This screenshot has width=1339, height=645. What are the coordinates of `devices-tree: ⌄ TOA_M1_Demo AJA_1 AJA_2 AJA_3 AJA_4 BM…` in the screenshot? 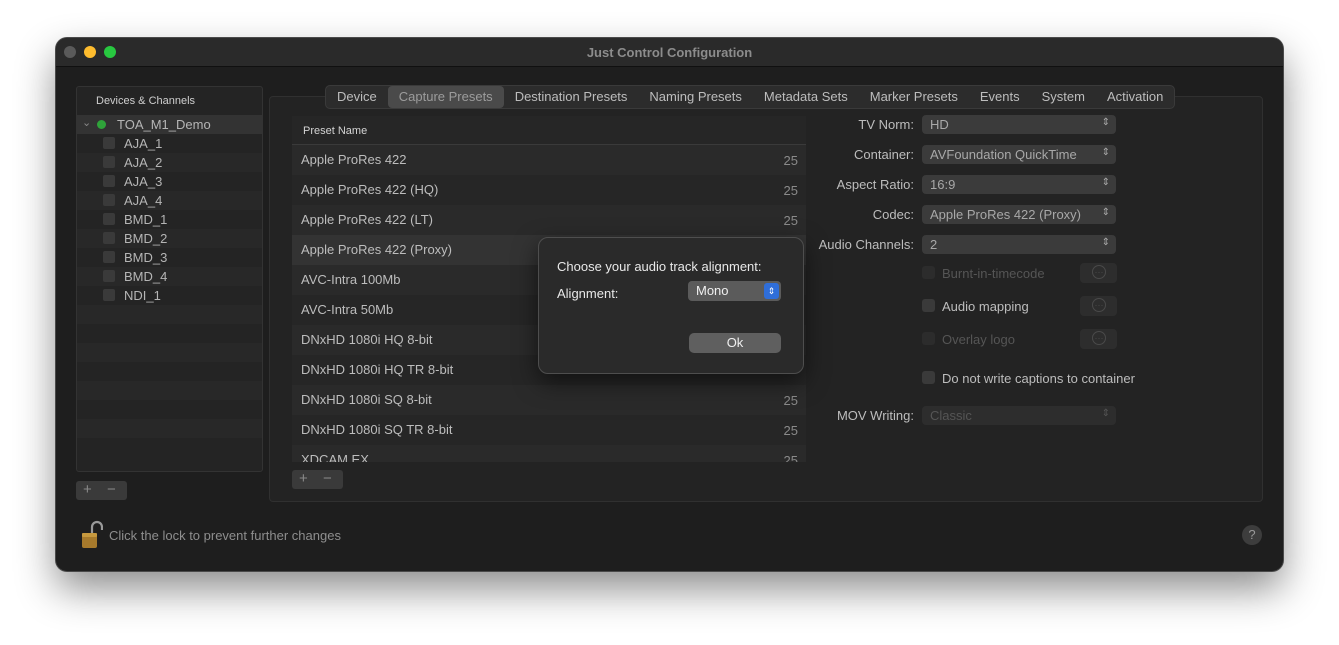 It's located at (169, 286).